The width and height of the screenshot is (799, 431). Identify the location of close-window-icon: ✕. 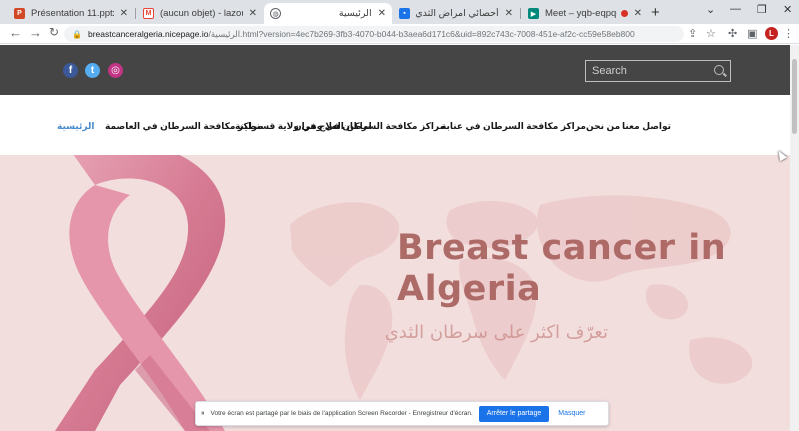
(787, 9).